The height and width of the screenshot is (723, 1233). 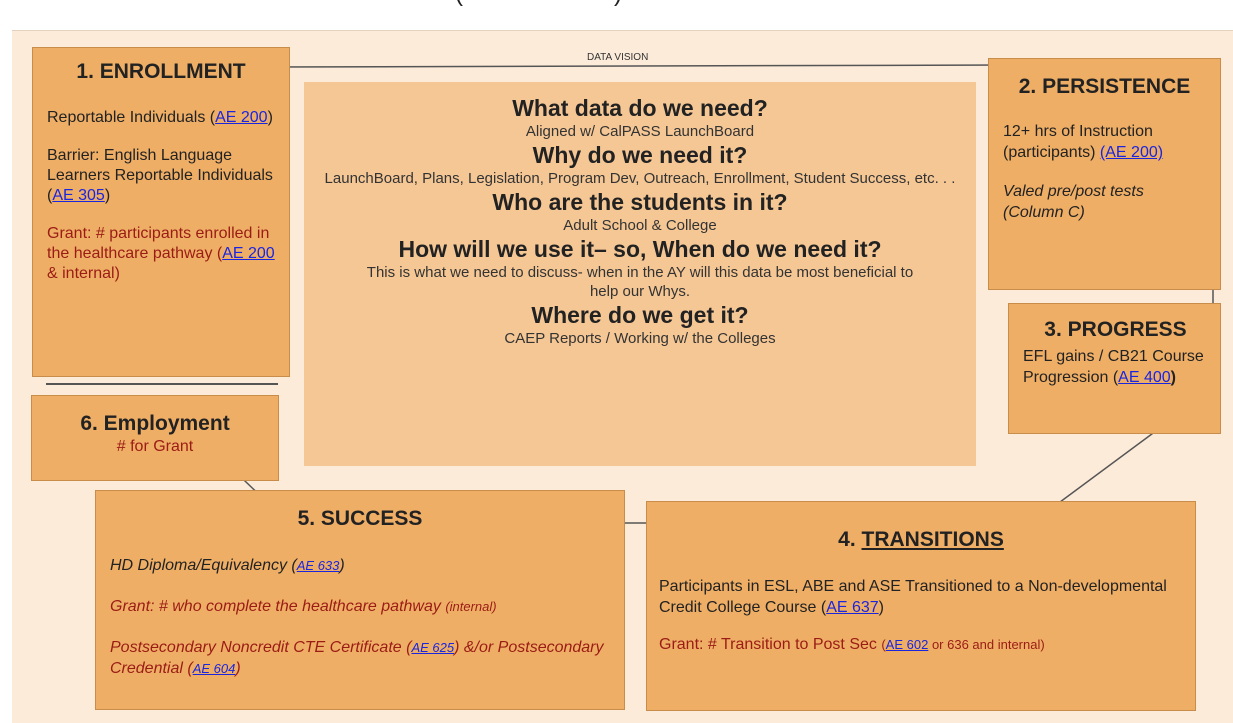 What do you see at coordinates (852, 607) in the screenshot?
I see `transitions-ae637-link: AE 637` at bounding box center [852, 607].